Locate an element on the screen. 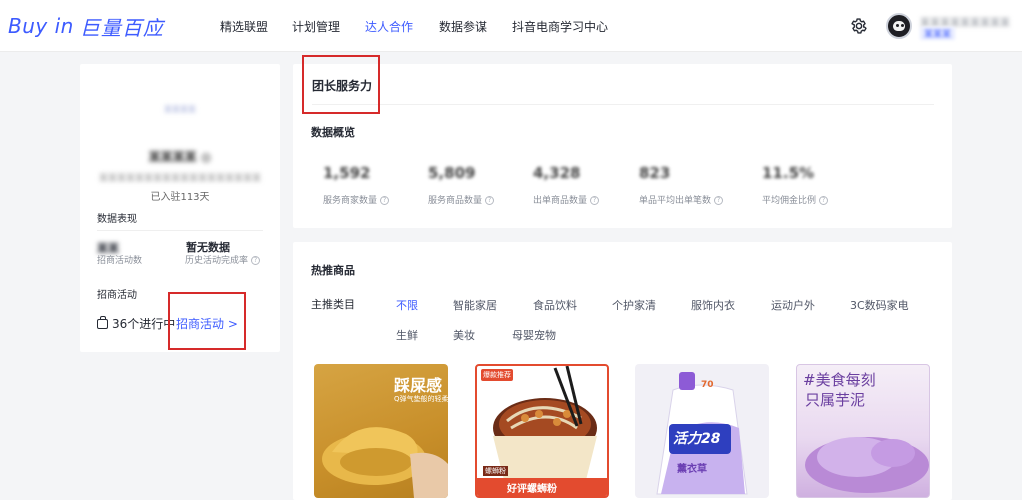  nav-item-learning-center: 抖音电商学习中心 is located at coordinates (560, 26).